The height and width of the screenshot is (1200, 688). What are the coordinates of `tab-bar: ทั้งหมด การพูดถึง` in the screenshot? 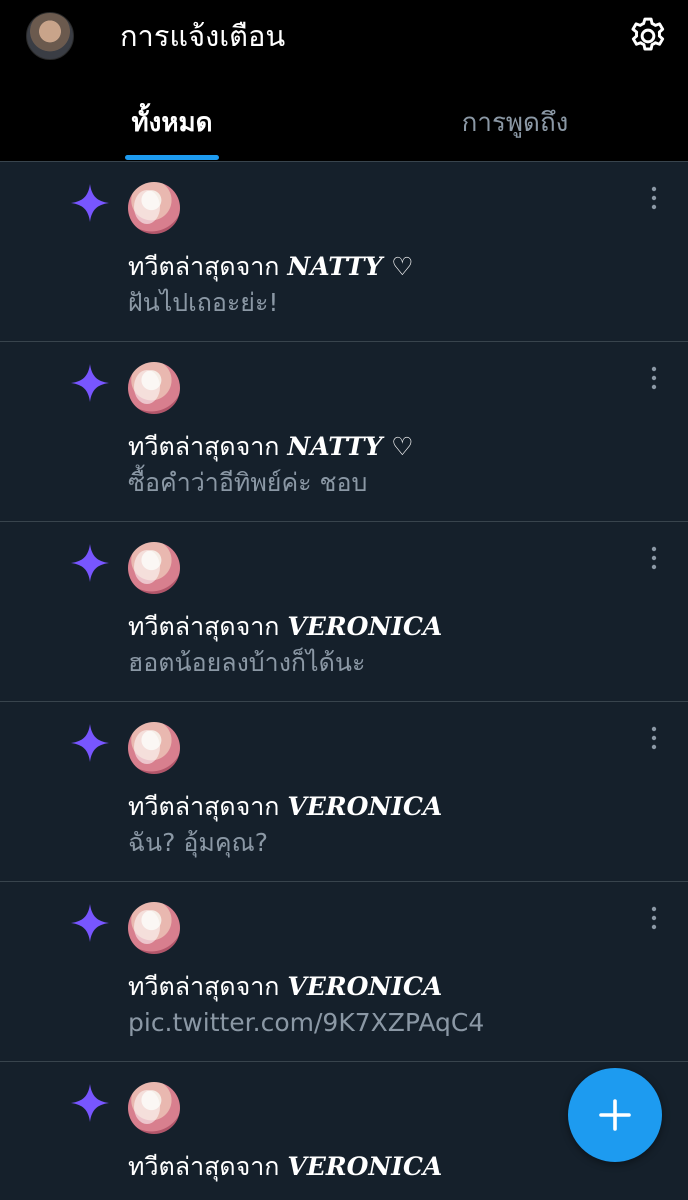 It's located at (344, 126).